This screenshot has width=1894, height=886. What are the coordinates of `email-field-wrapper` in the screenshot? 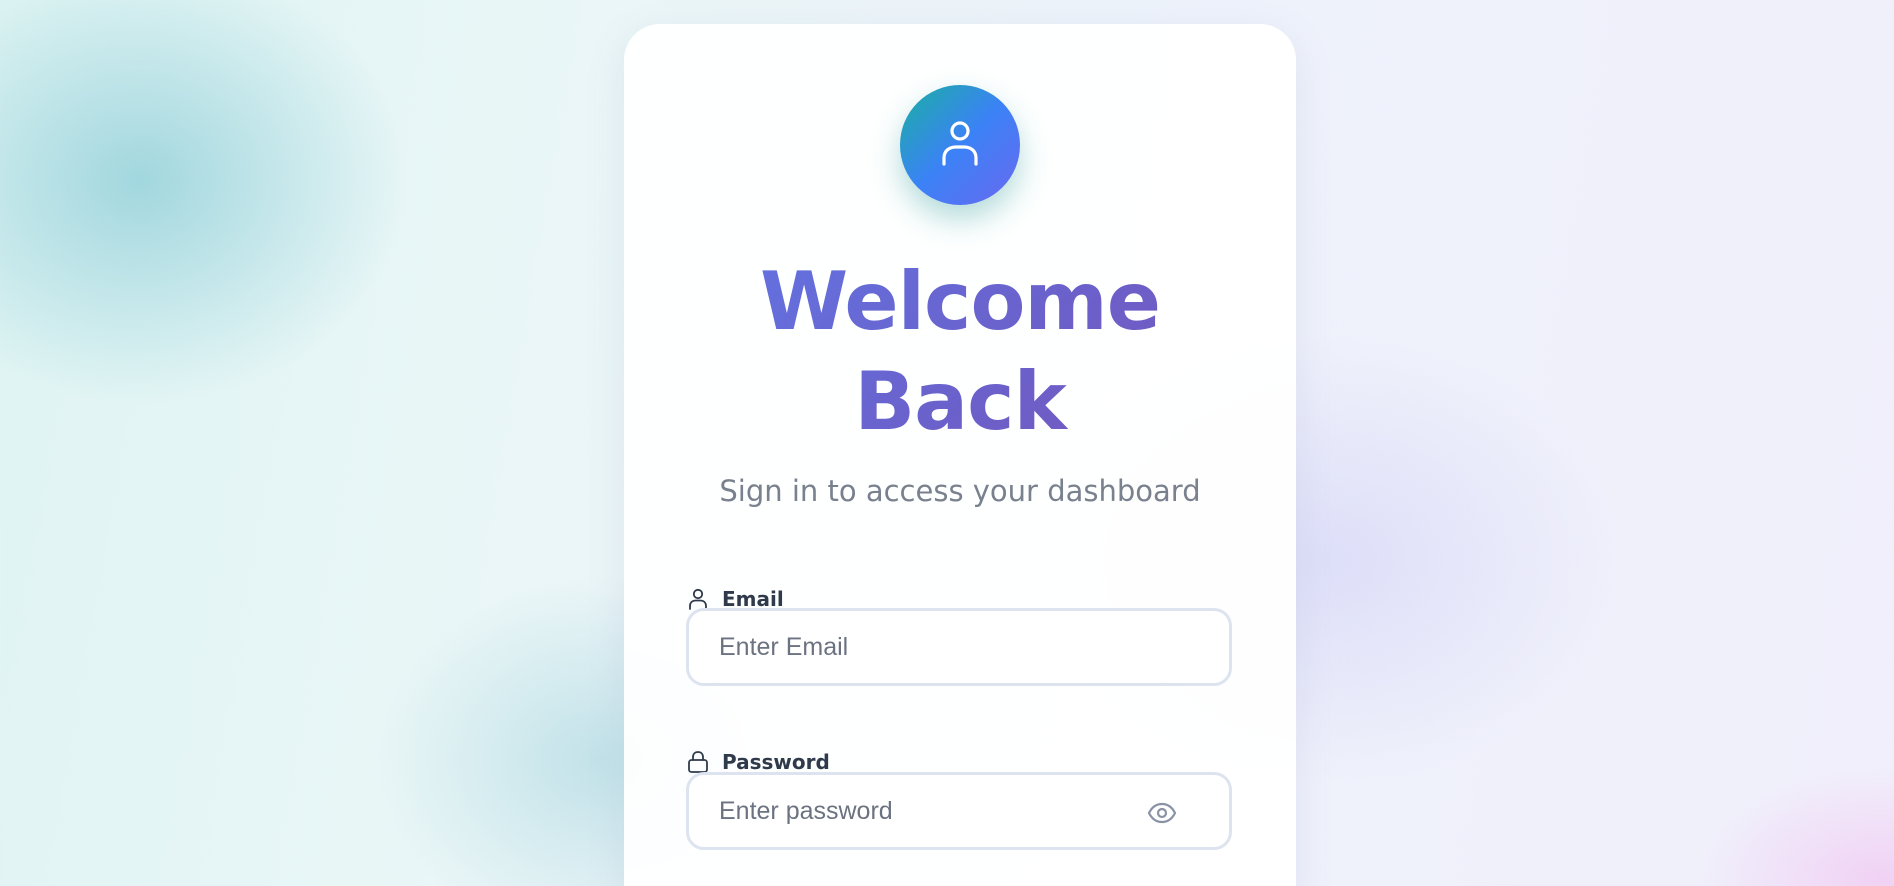 It's located at (959, 647).